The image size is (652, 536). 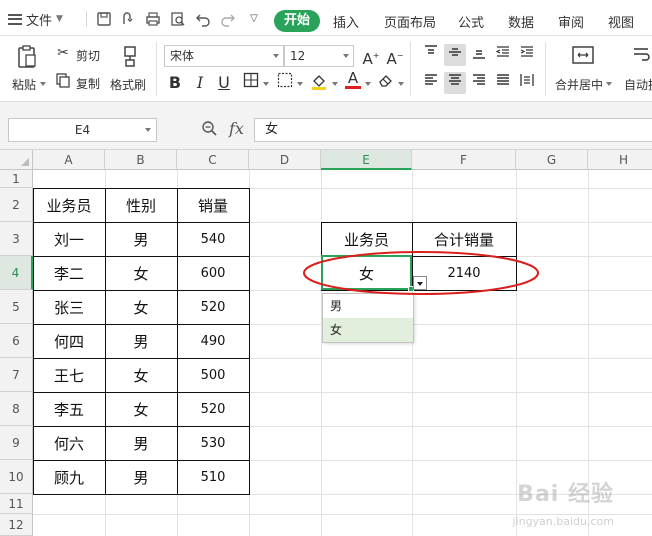 I want to click on table-cell: 500, so click(x=213, y=375).